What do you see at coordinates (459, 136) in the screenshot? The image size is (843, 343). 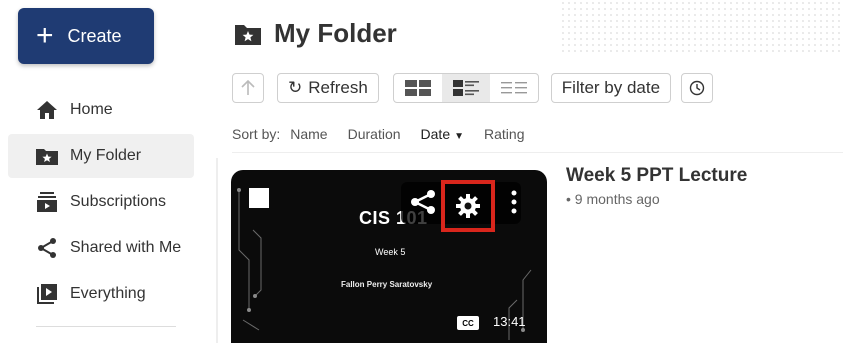 I see `caret-down-icon: ▼` at bounding box center [459, 136].